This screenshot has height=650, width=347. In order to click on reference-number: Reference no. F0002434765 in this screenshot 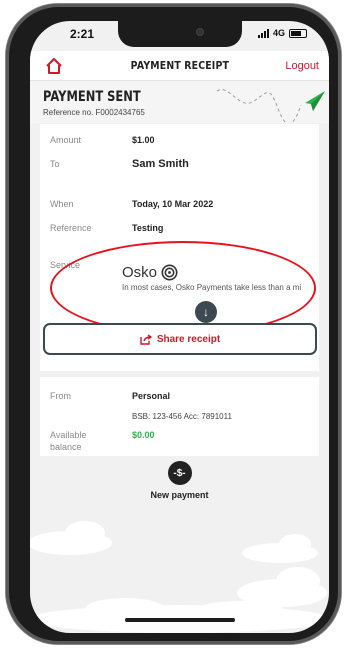, I will do `click(94, 112)`.